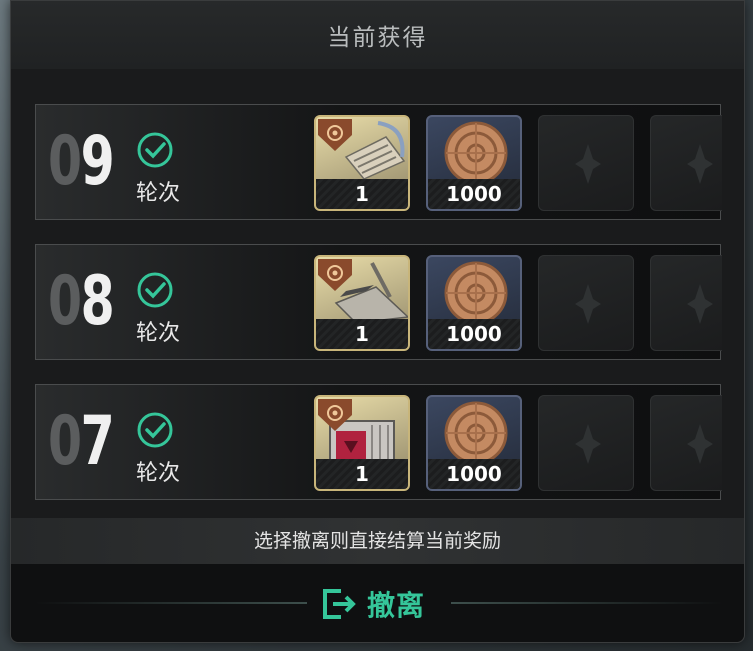 The image size is (753, 651). I want to click on ticket-icon, so click(362, 149).